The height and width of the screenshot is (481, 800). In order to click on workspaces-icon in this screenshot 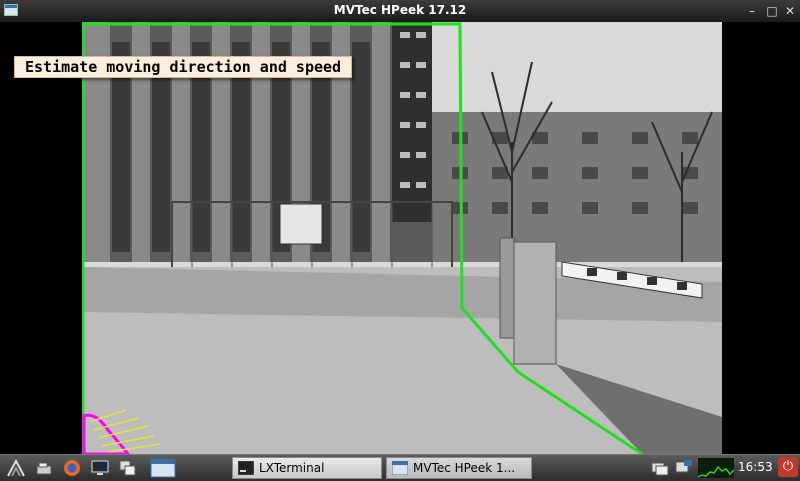, I will do `click(128, 468)`.